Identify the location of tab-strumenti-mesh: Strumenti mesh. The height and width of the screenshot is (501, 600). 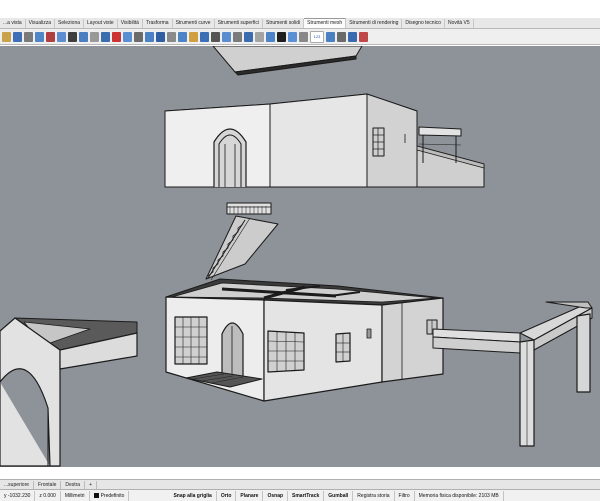
(325, 23).